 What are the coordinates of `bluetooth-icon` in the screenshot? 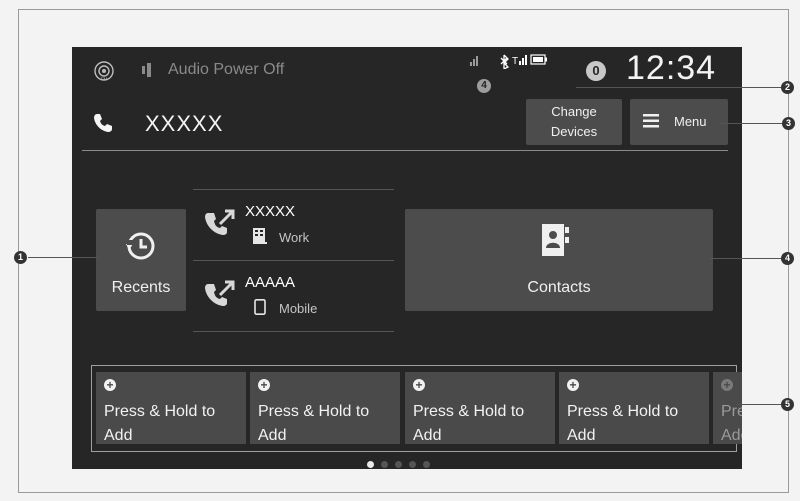 It's located at (505, 61).